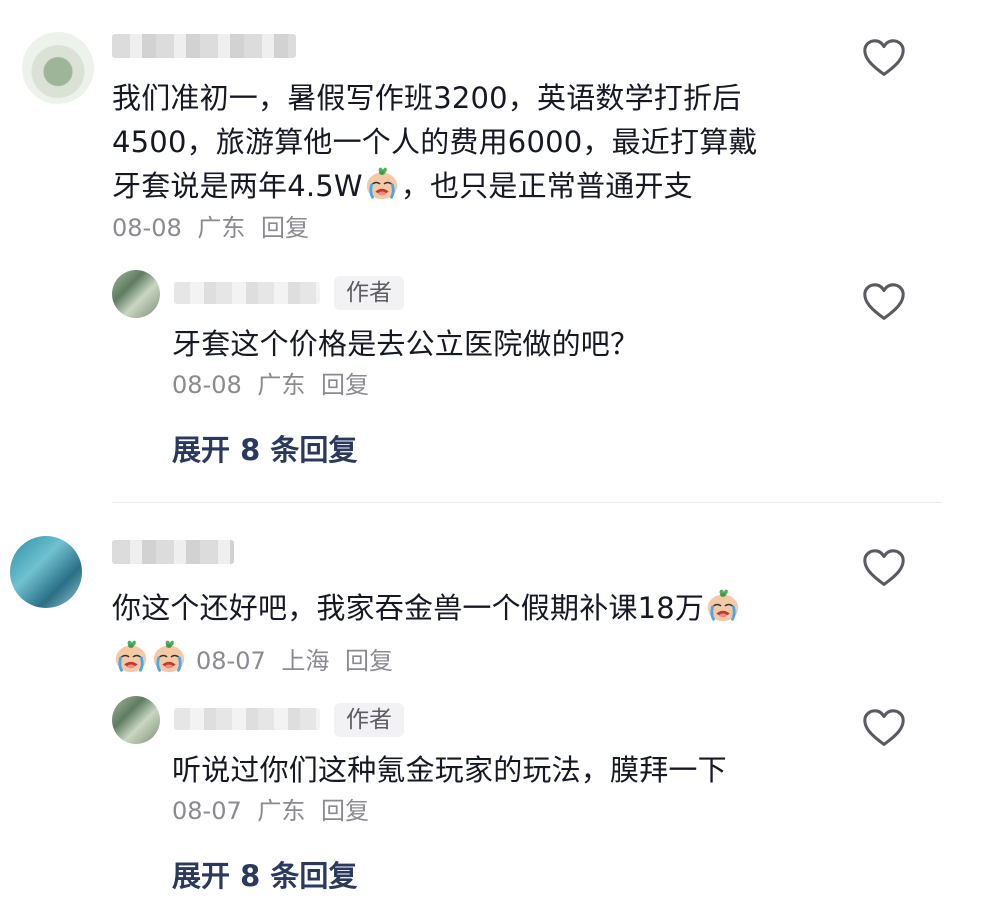 This screenshot has width=982, height=918. What do you see at coordinates (435, 142) in the screenshot?
I see `comment-text-line: 4500，旅游算他一个人的费用6000，最近打算戴` at bounding box center [435, 142].